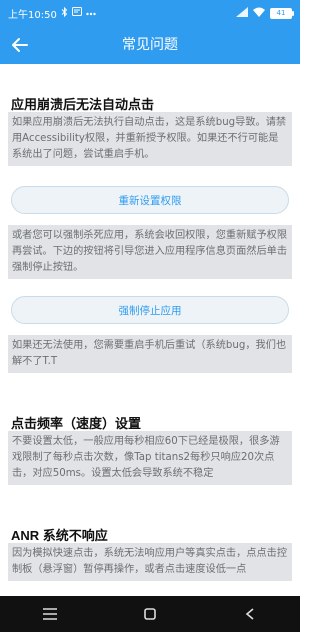  I want to click on home-icon, so click(150, 614).